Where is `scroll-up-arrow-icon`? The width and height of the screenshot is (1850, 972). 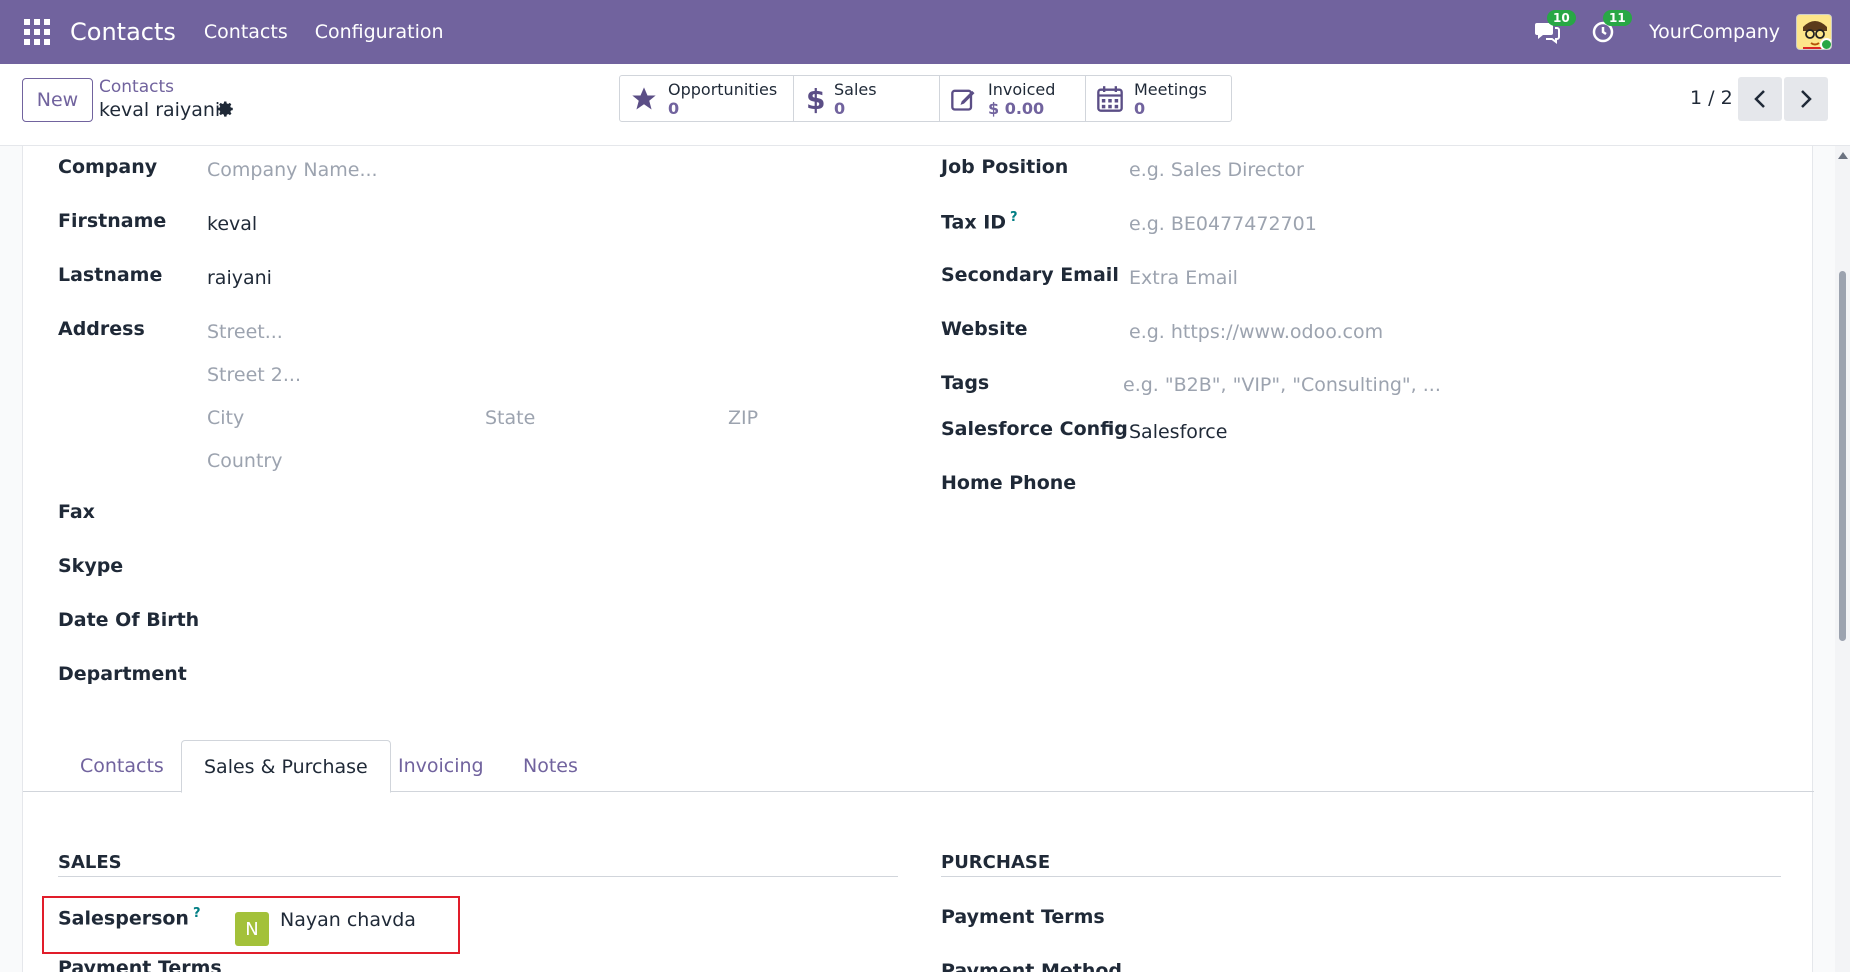
scroll-up-arrow-icon is located at coordinates (1843, 155).